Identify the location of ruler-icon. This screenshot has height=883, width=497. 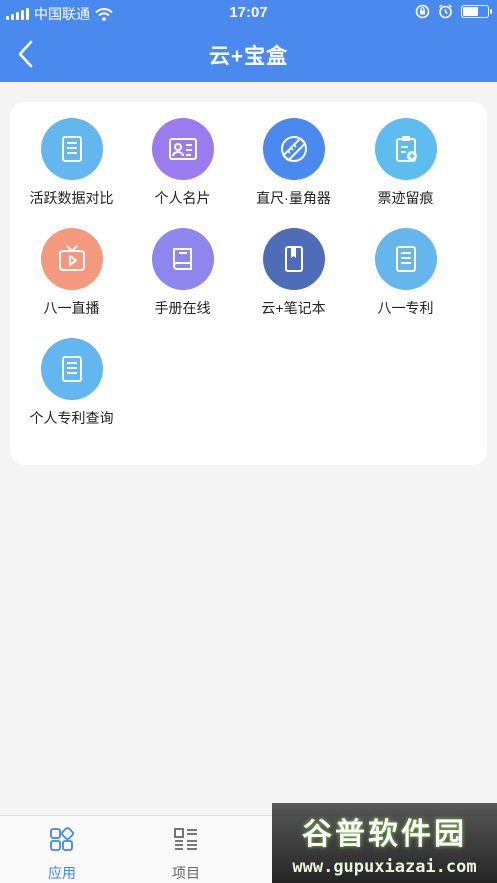
(293, 149).